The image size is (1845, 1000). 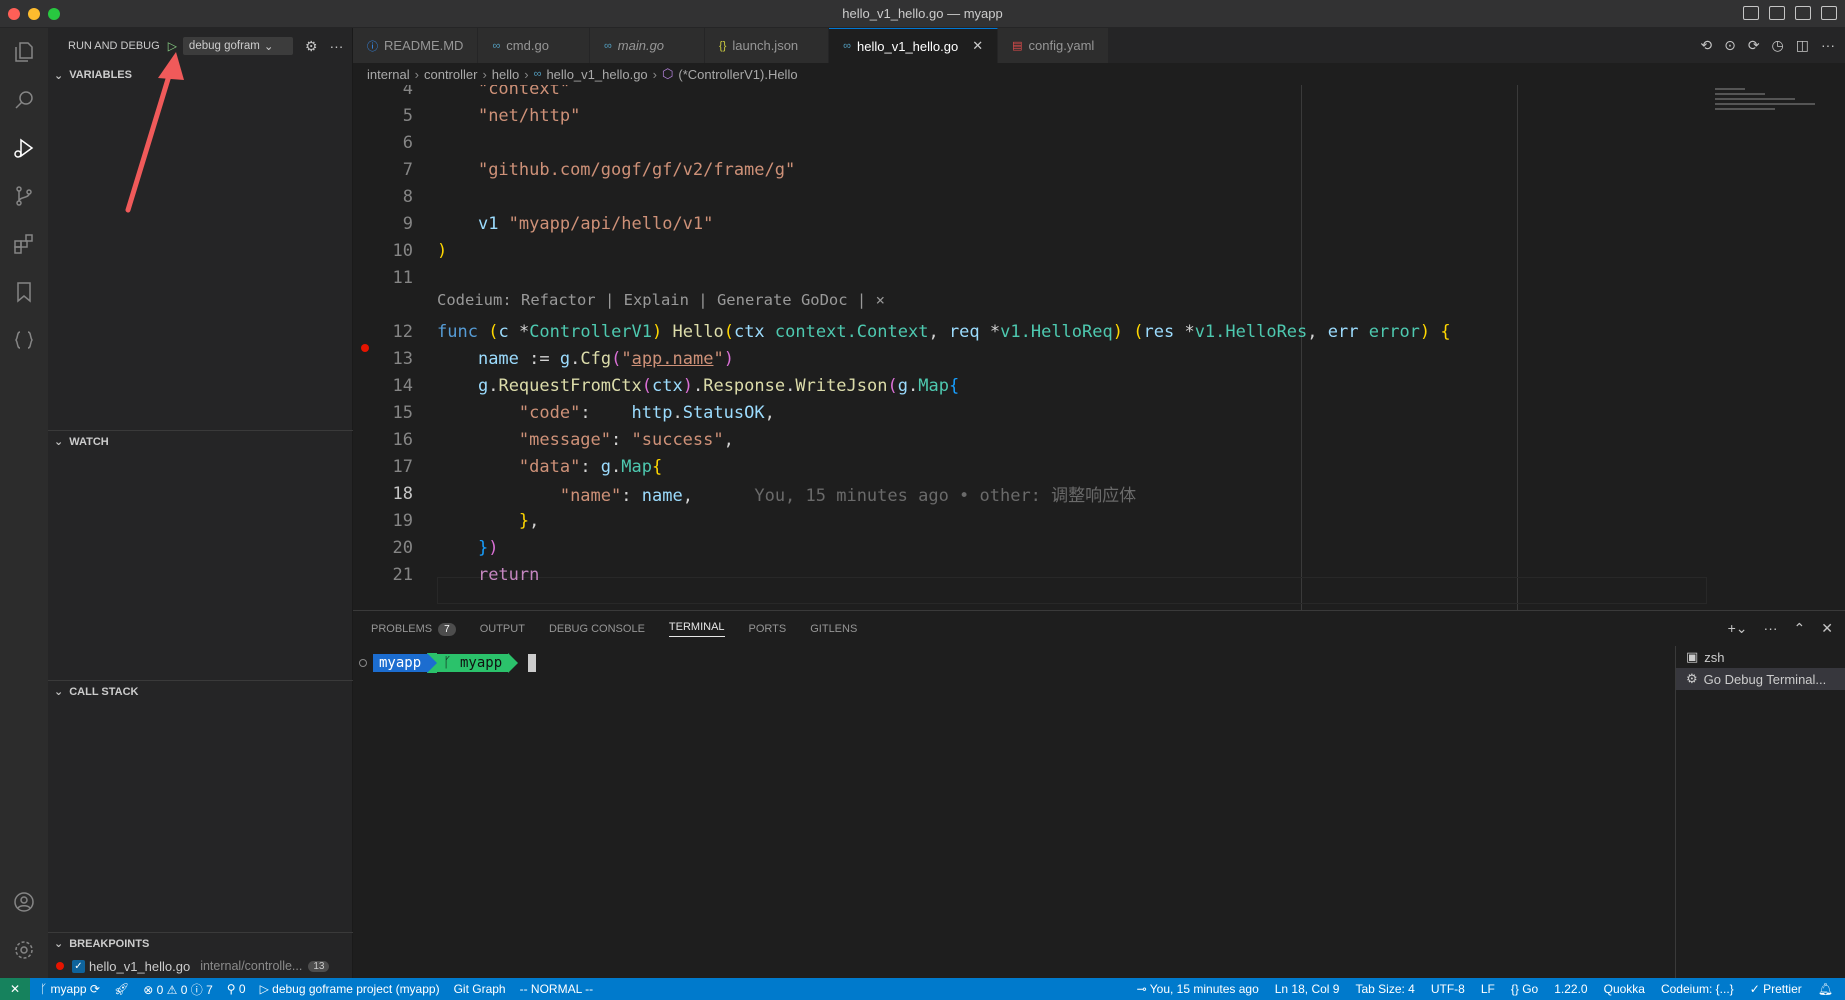 I want to click on chevron-right-icon: ›, so click(x=654, y=74).